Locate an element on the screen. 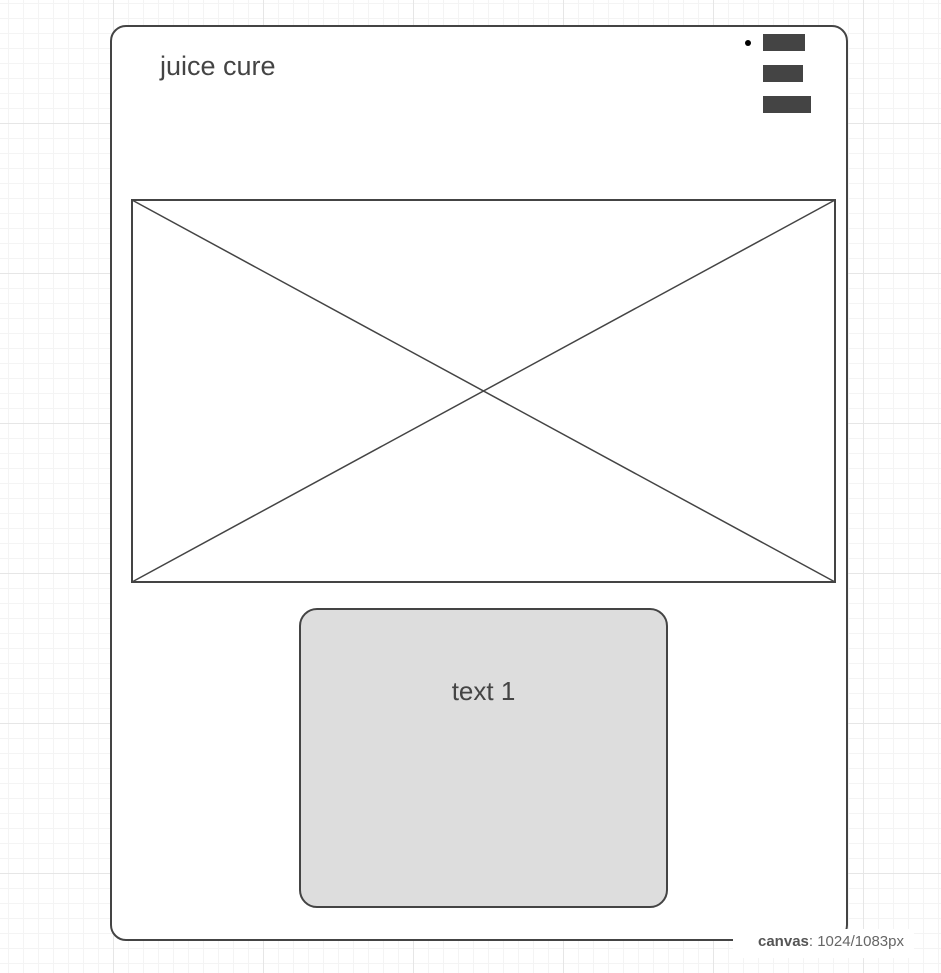 The width and height of the screenshot is (941, 973). canvas-size-info: canvas: 1024/1083px is located at coordinates (823, 943).